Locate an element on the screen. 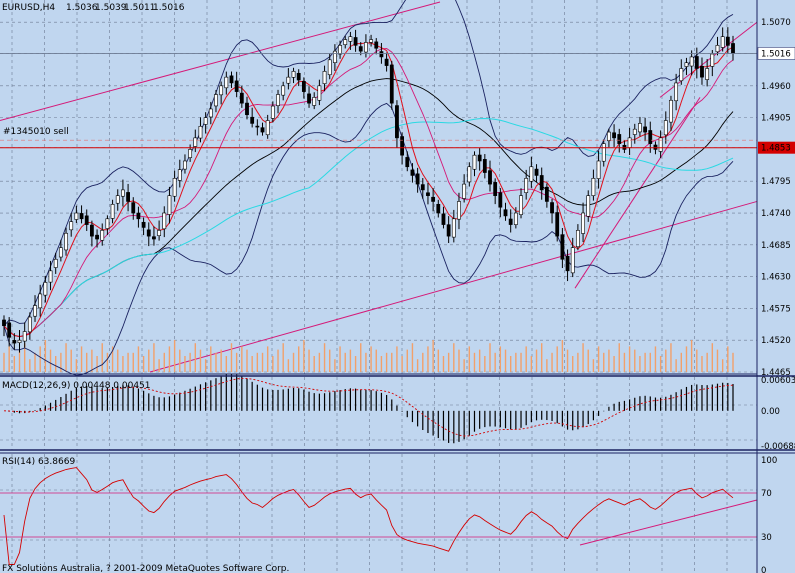 This screenshot has width=795, height=573. macd-tick-label: 0.00603 is located at coordinates (778, 381).